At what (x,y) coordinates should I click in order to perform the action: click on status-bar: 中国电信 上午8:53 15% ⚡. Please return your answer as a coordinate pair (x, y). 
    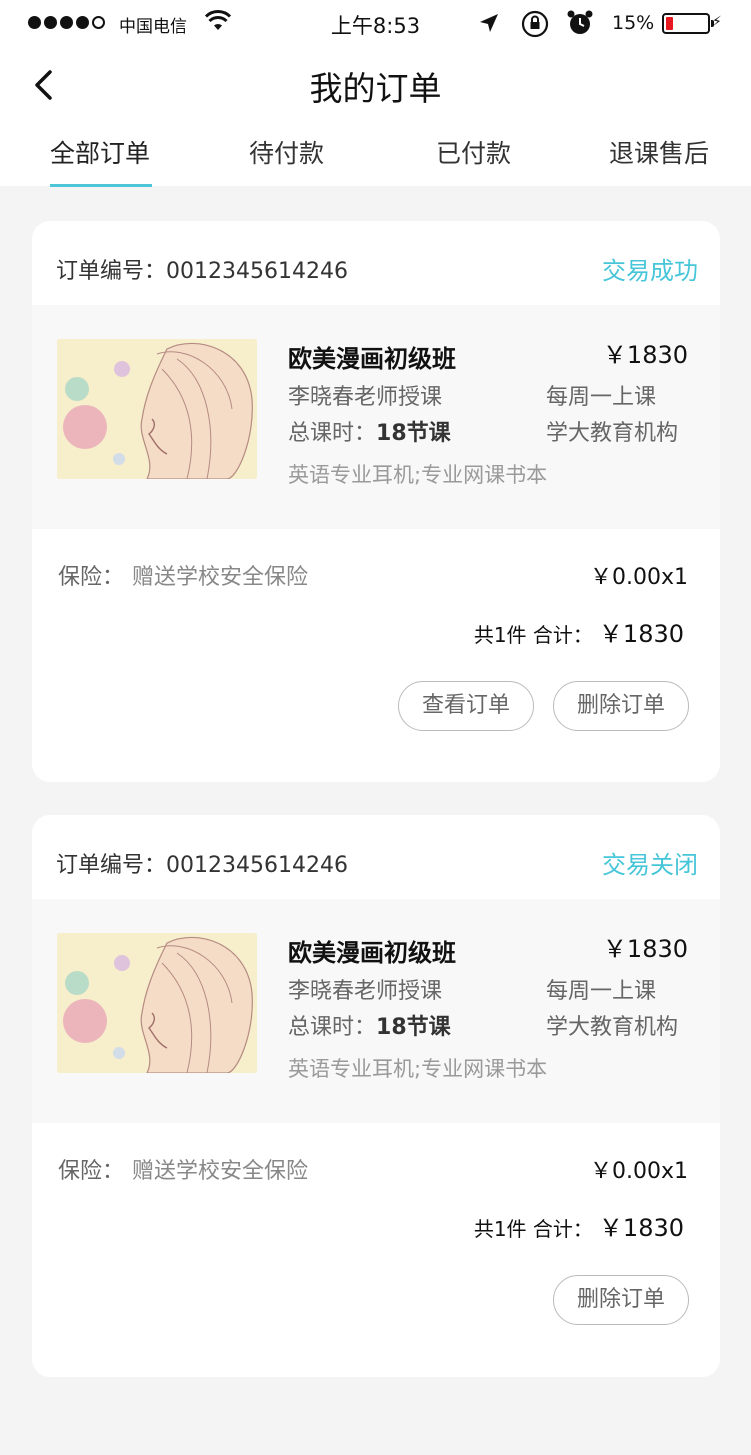
    Looking at the image, I should click on (375, 24).